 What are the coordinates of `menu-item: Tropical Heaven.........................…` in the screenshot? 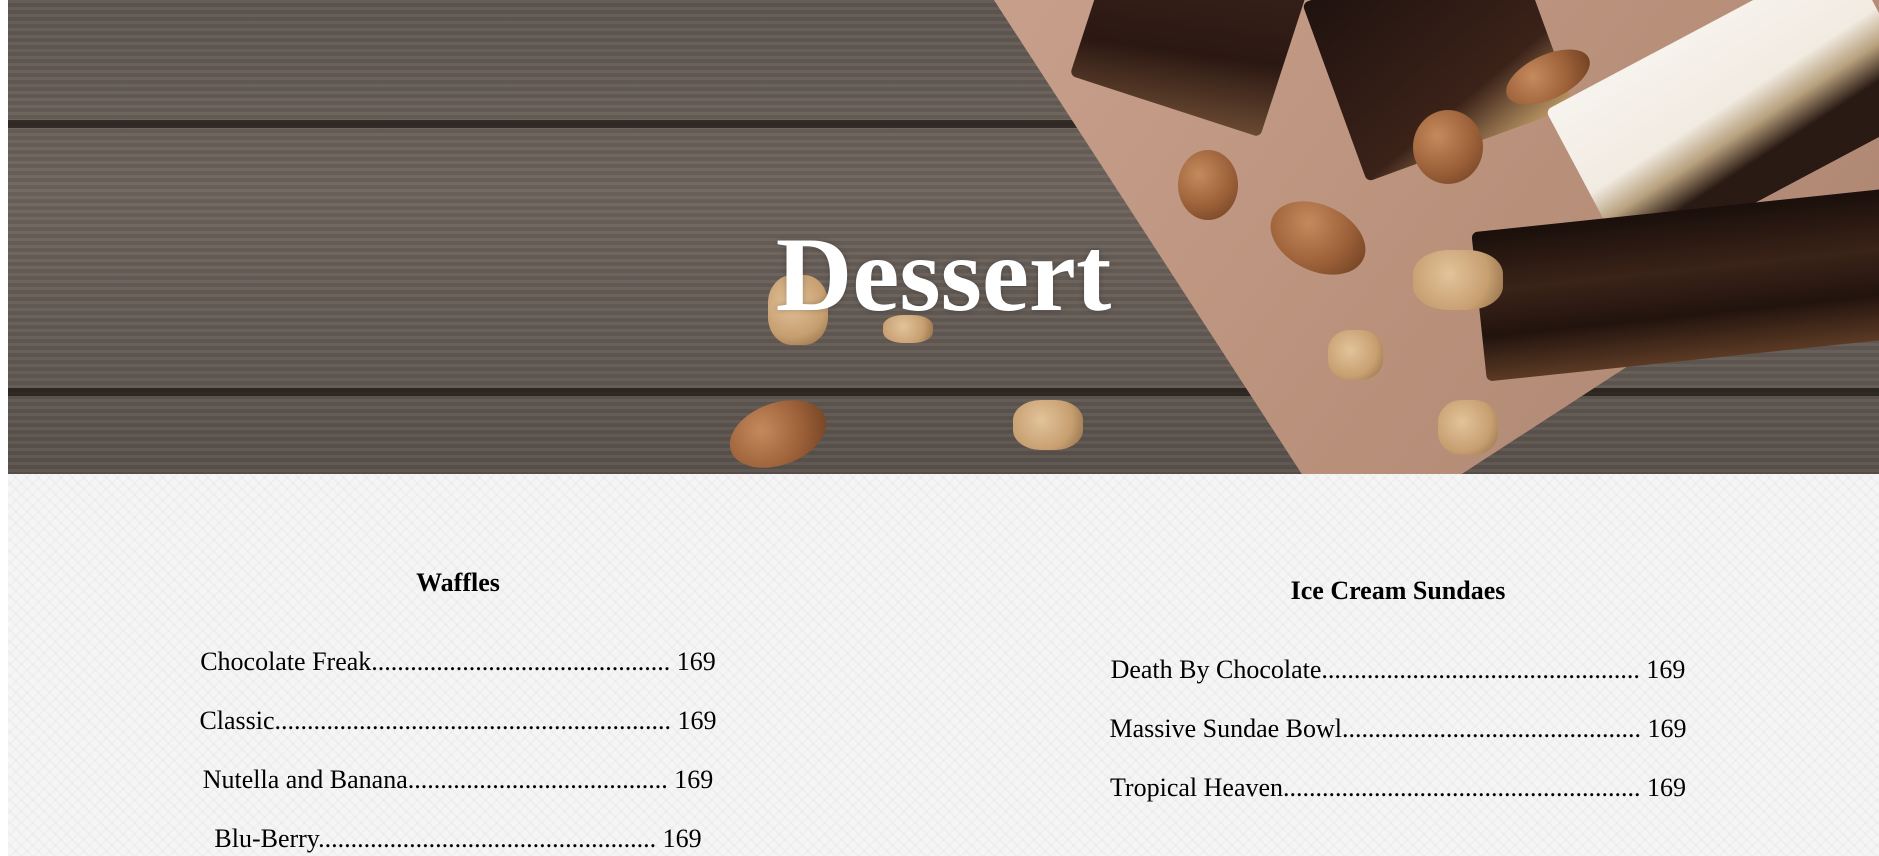 It's located at (1398, 787).